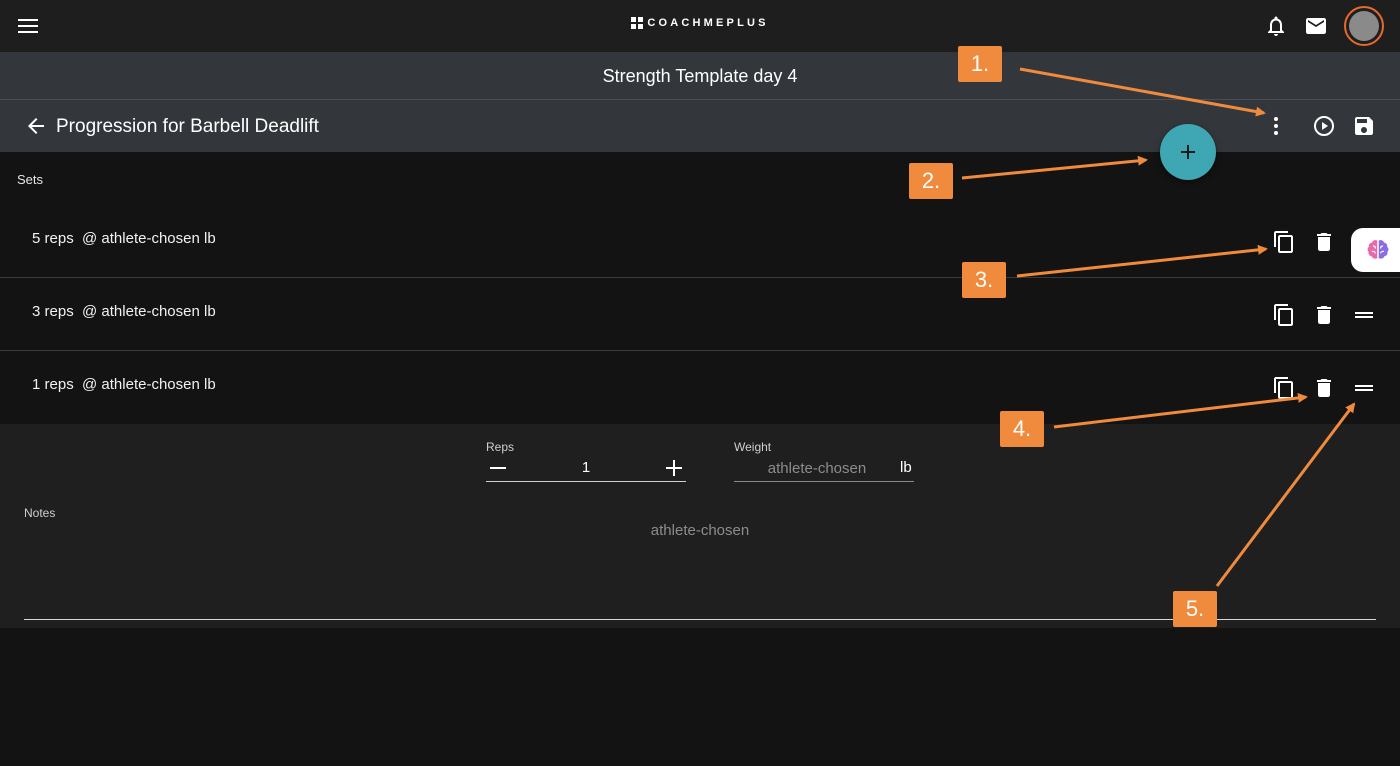  What do you see at coordinates (700, 315) in the screenshot?
I see `set-row: 3 reps @ athlete-chosen lb` at bounding box center [700, 315].